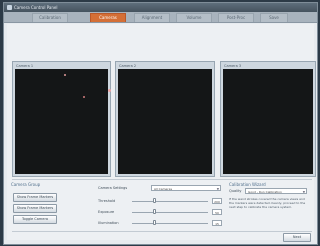 This screenshot has height=246, width=320. Describe the element at coordinates (163, 189) in the screenshot. I see `camera-settings-value: All Cameras` at that location.